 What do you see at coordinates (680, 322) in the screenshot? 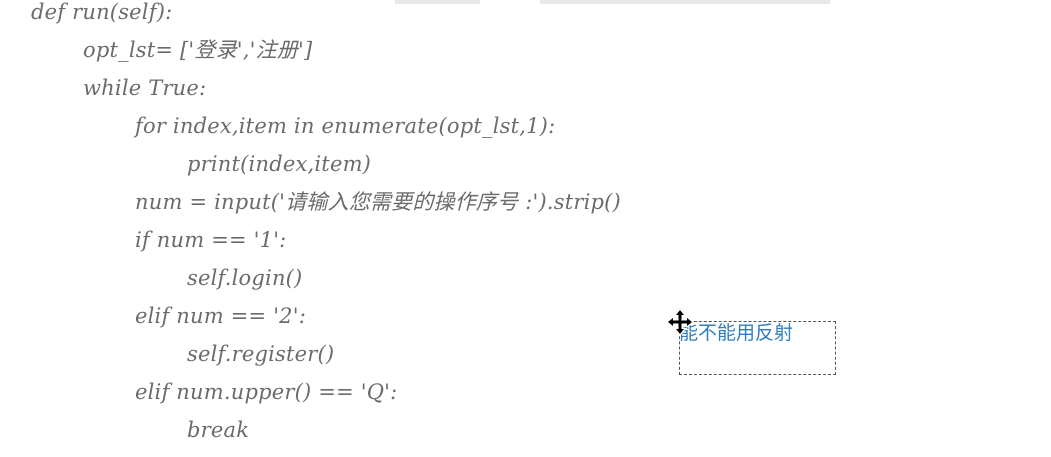
I see `move-cursor-icon` at bounding box center [680, 322].